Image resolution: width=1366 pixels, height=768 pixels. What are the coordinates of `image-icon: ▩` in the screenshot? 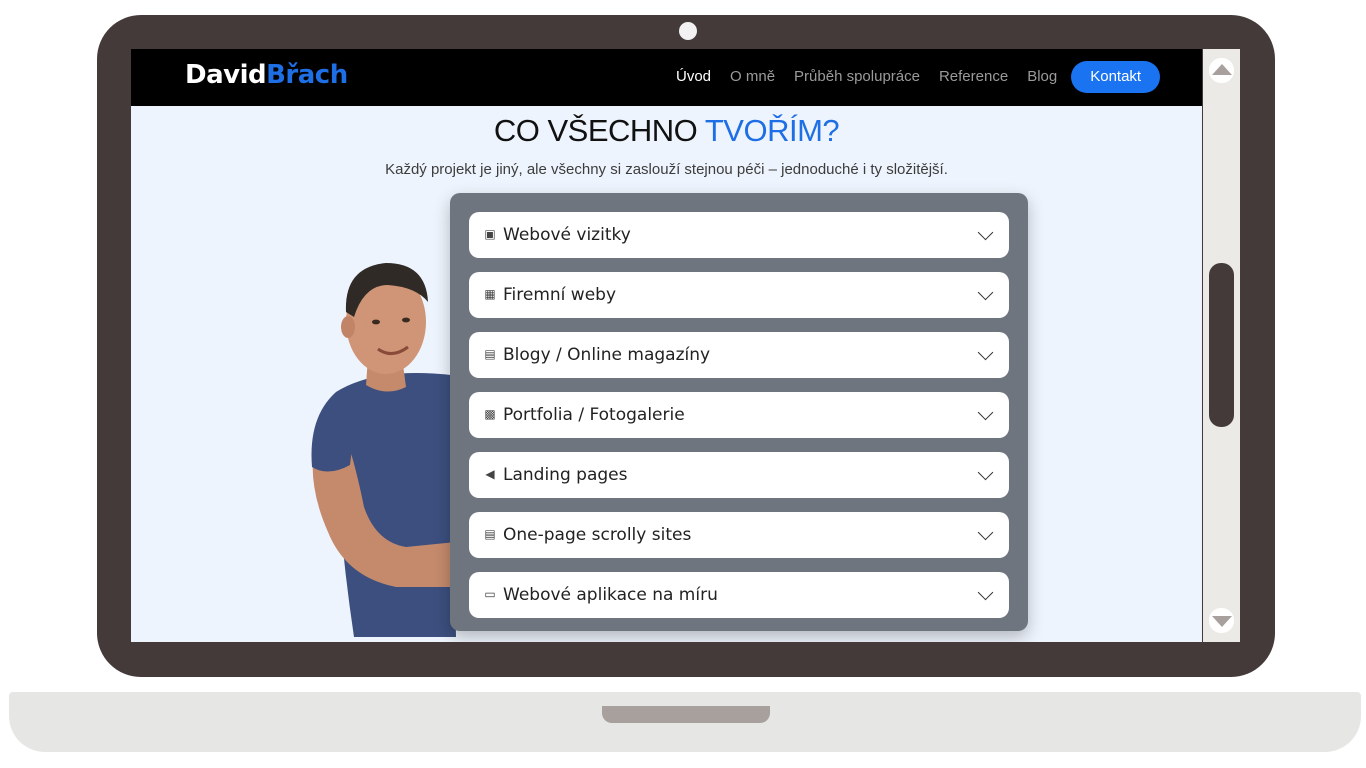 It's located at (490, 414).